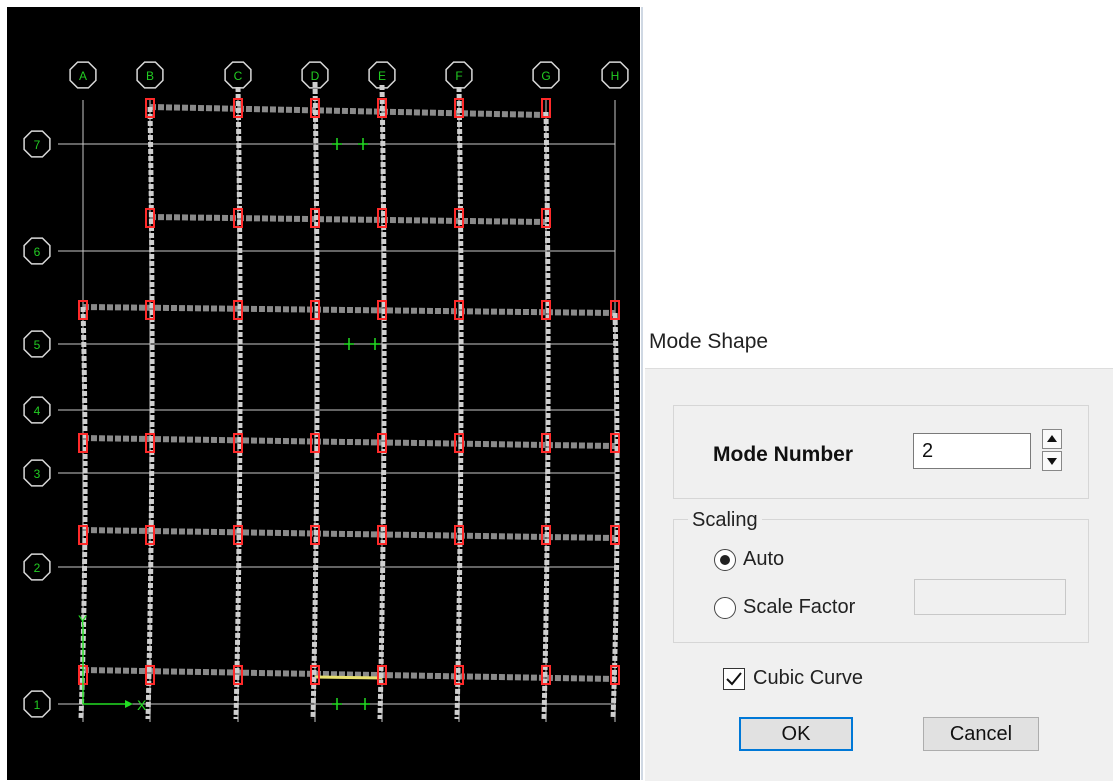  Describe the element at coordinates (348, 677) in the screenshot. I see `highlighted-beam` at that location.